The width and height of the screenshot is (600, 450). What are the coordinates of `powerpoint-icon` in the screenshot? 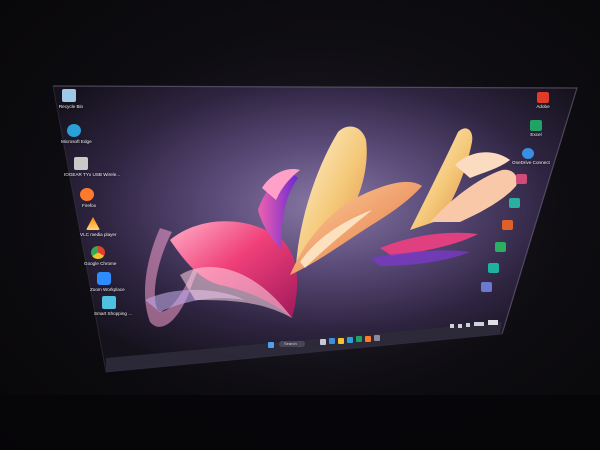 It's located at (507, 225).